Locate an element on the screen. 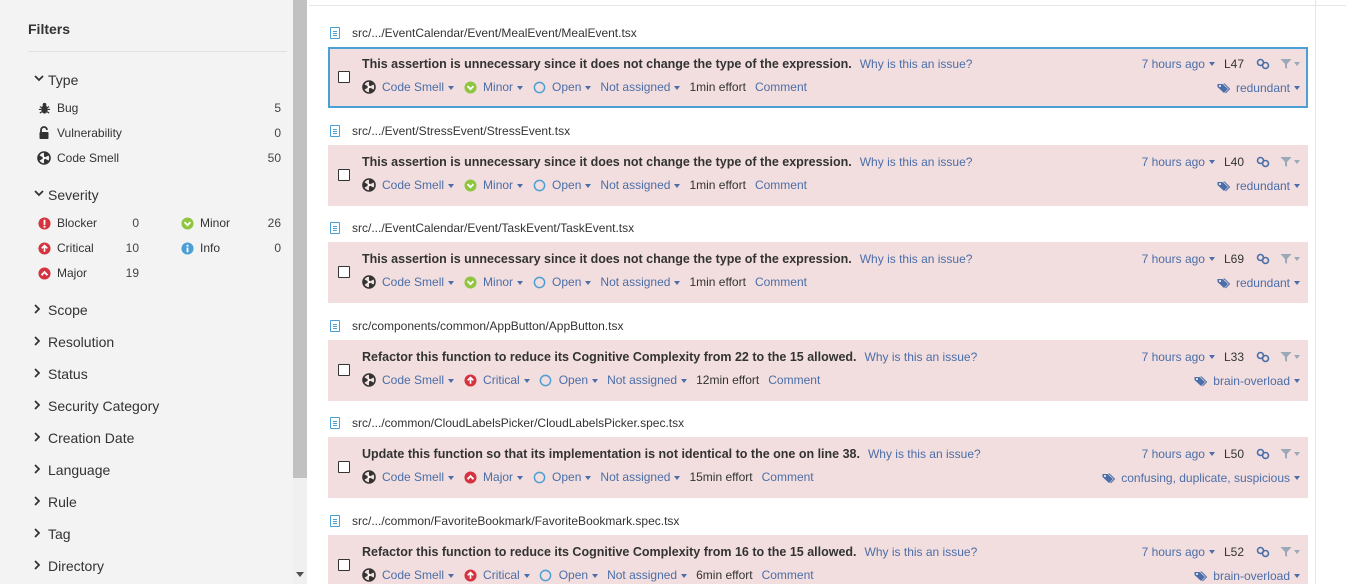 Image resolution: width=1346 pixels, height=584 pixels. facet-item-bug: Bug 5 is located at coordinates (160, 108).